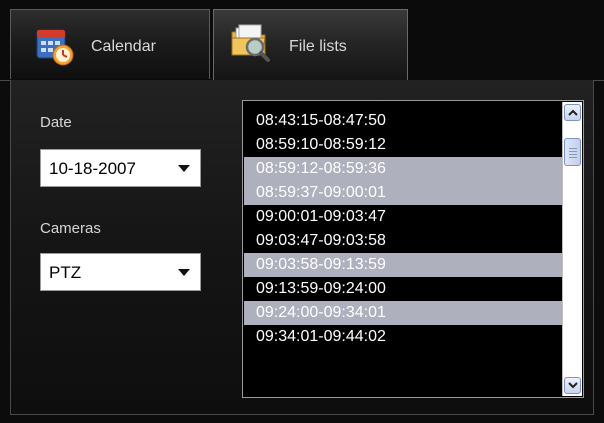 The image size is (604, 423). I want to click on date-value: 10-18-2007, so click(92, 168).